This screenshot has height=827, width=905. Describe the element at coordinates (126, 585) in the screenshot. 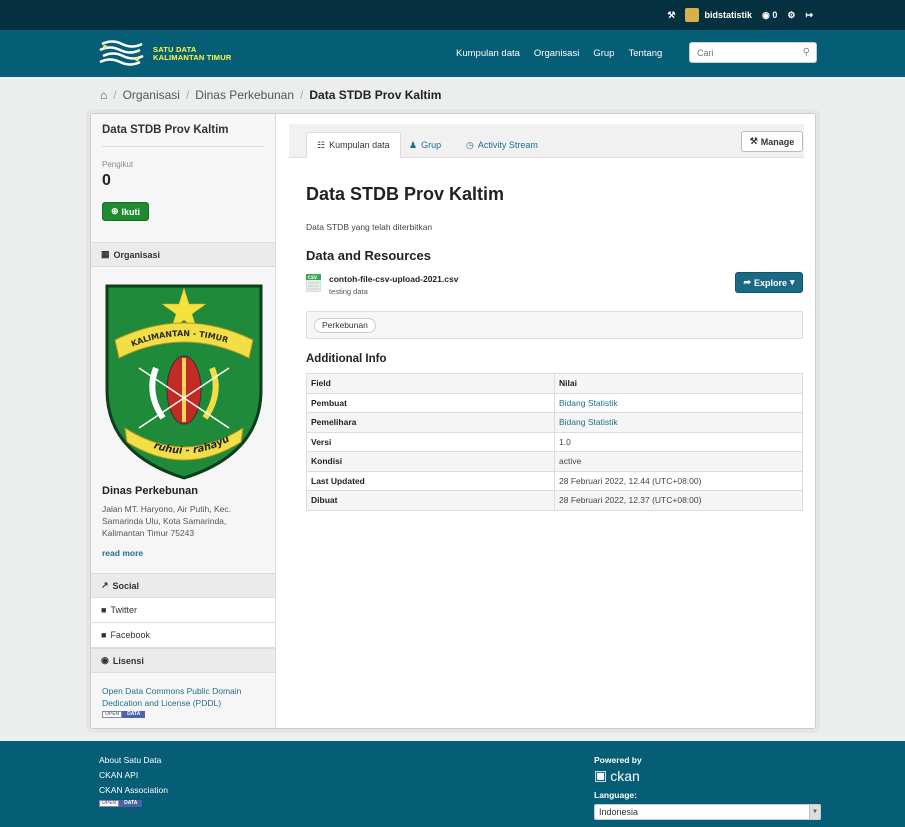

I see `social-heading-label: Social` at that location.